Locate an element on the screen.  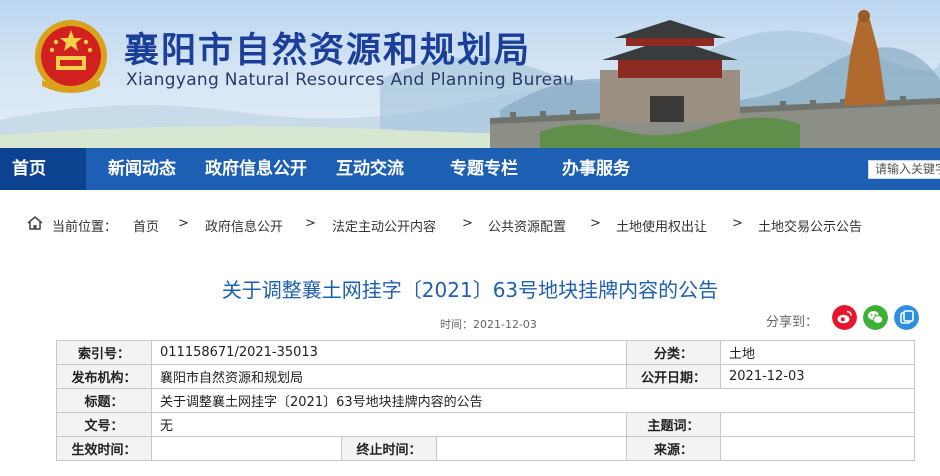
pubdate-value: 2021-12-03 is located at coordinates (818, 376).